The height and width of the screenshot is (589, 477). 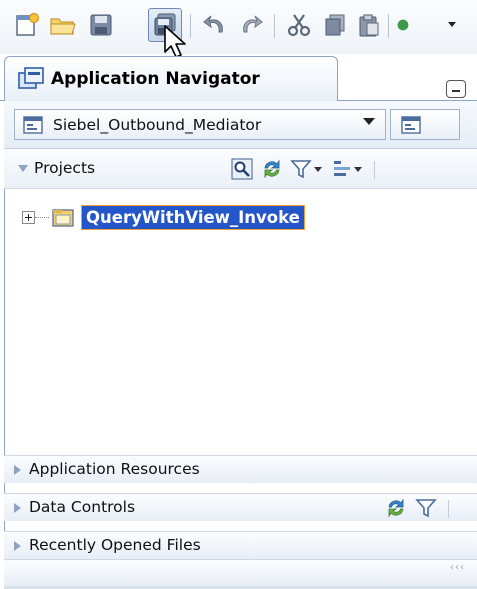 I want to click on main-toolbar, so click(x=238, y=27).